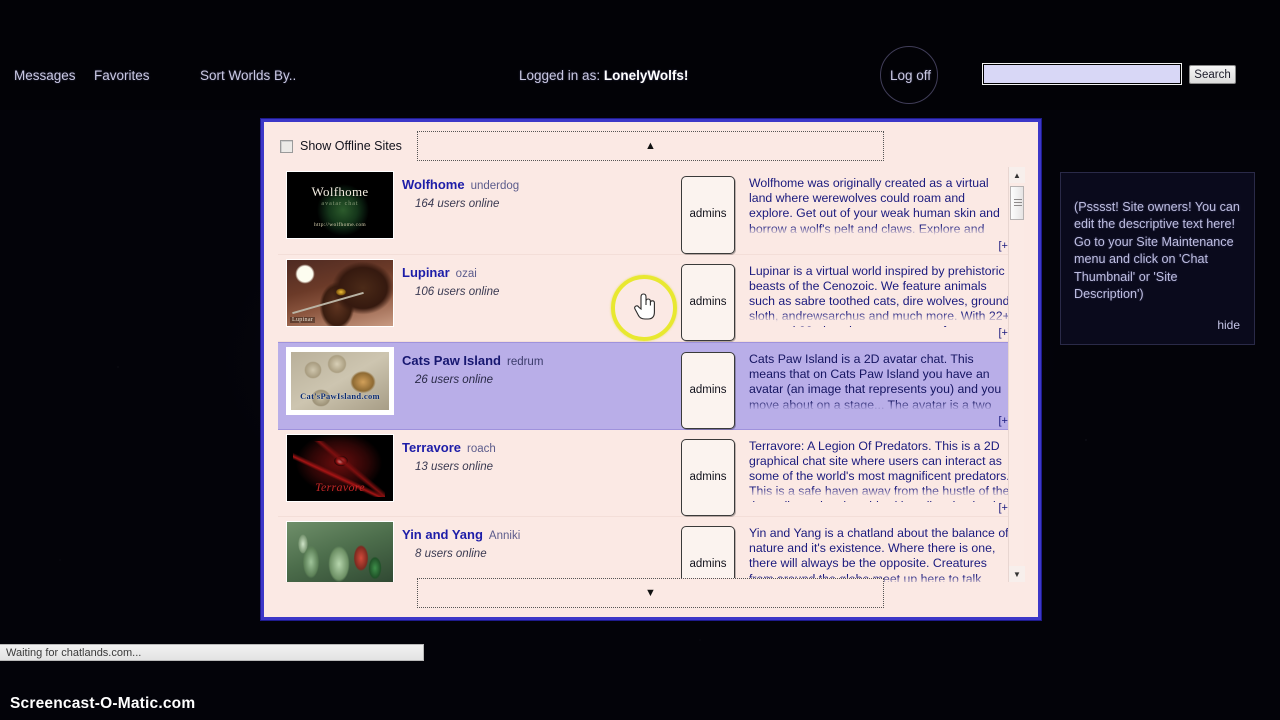 The height and width of the screenshot is (720, 1280). I want to click on site-users-online: 8 users online, so click(451, 554).